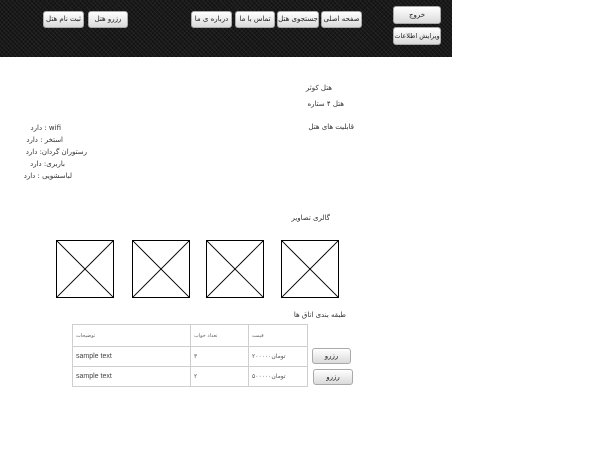 Image resolution: width=600 pixels, height=450 pixels. I want to click on room-beds: ۳, so click(219, 356).